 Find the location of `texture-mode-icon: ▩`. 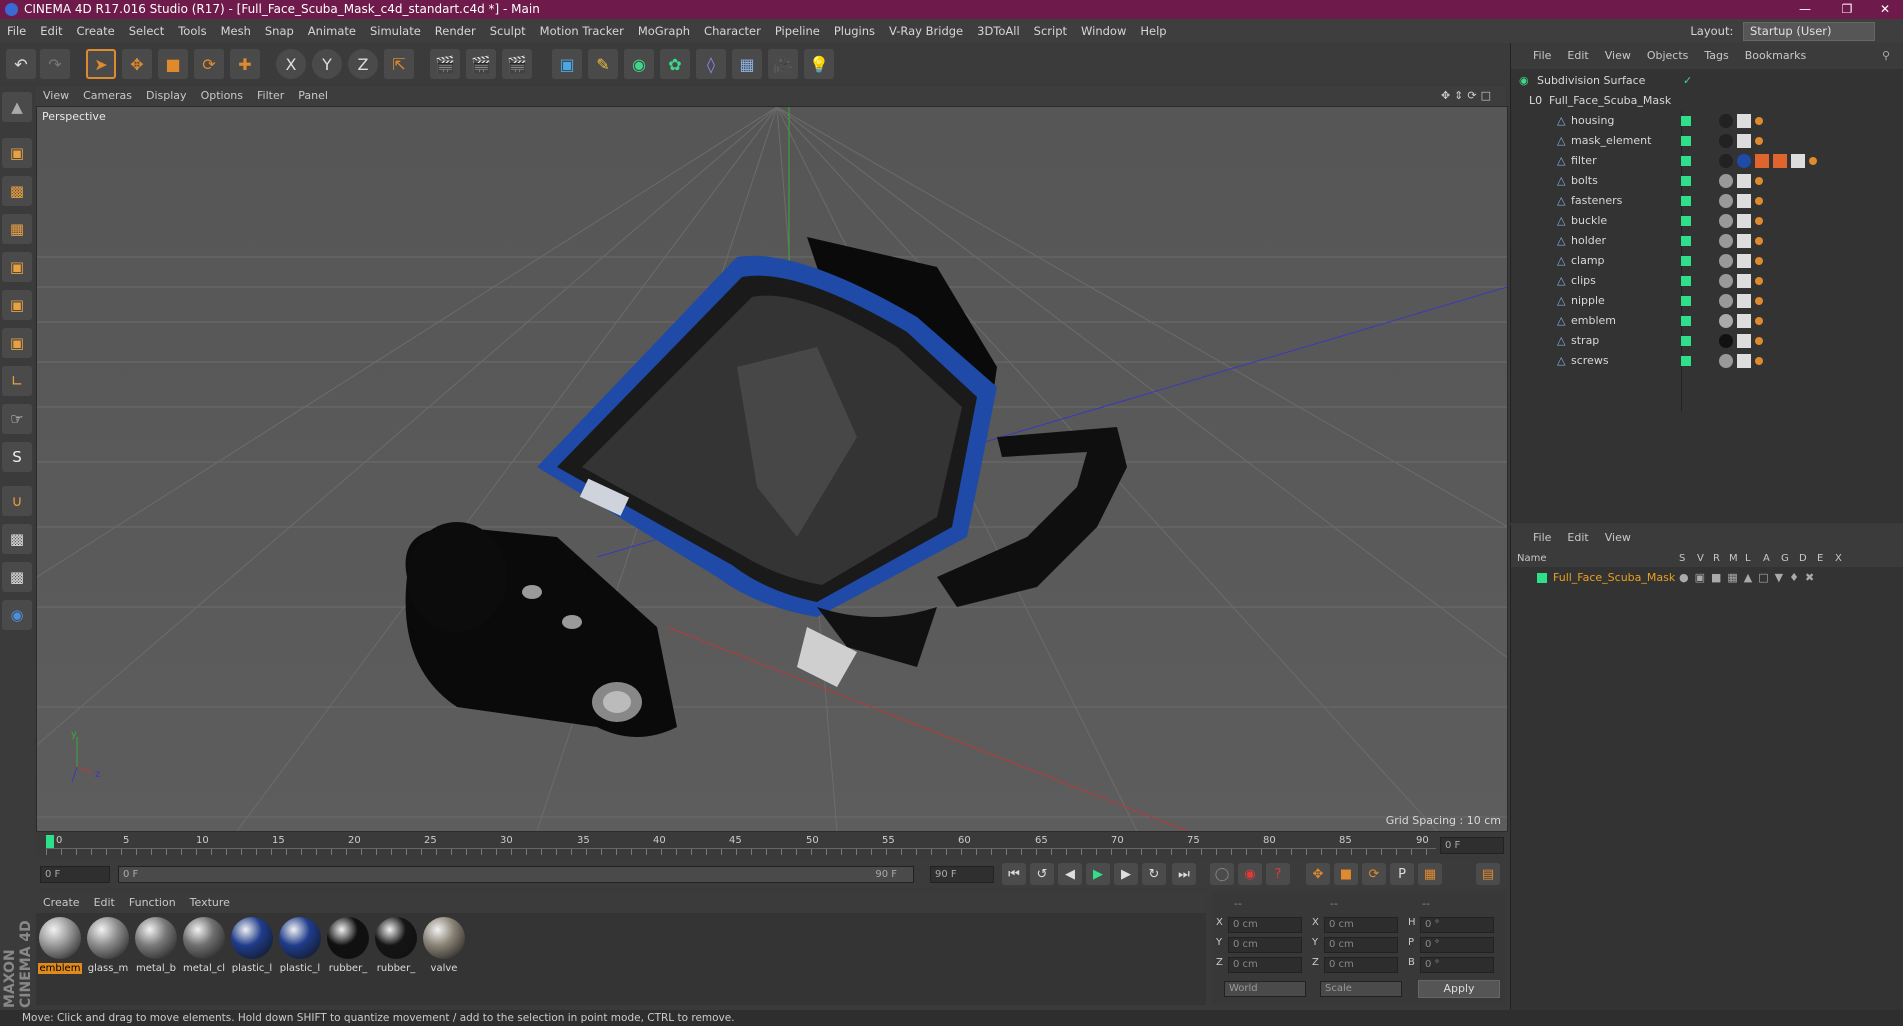

texture-mode-icon: ▩ is located at coordinates (17, 191).